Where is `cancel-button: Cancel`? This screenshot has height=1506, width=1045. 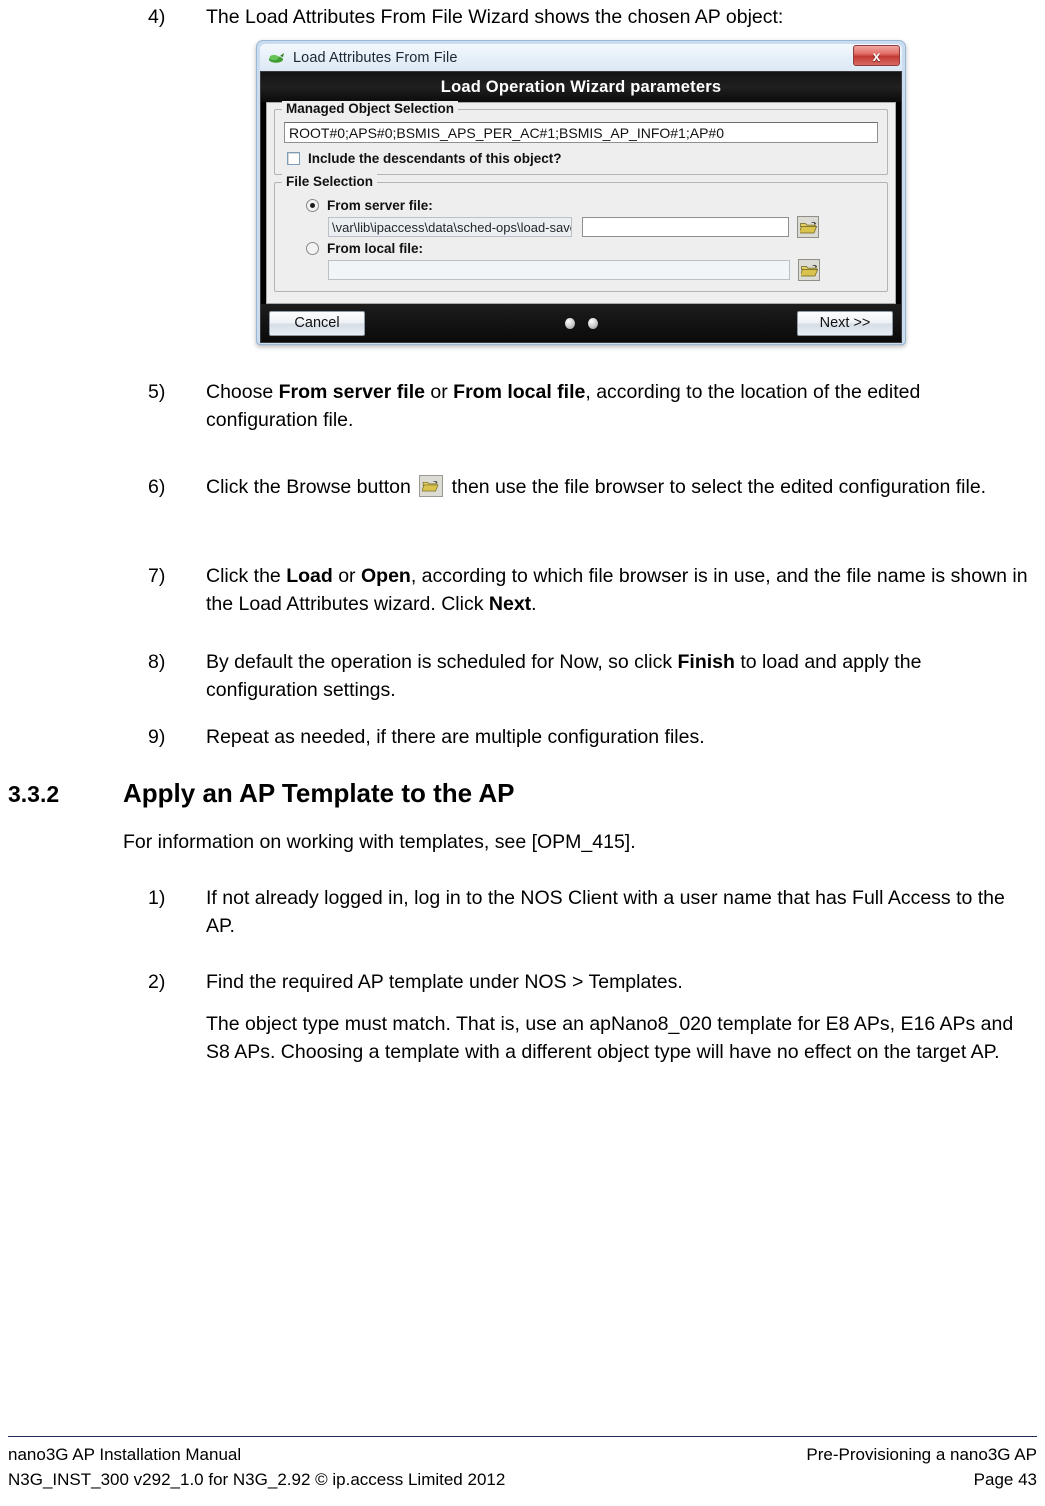 cancel-button: Cancel is located at coordinates (317, 323).